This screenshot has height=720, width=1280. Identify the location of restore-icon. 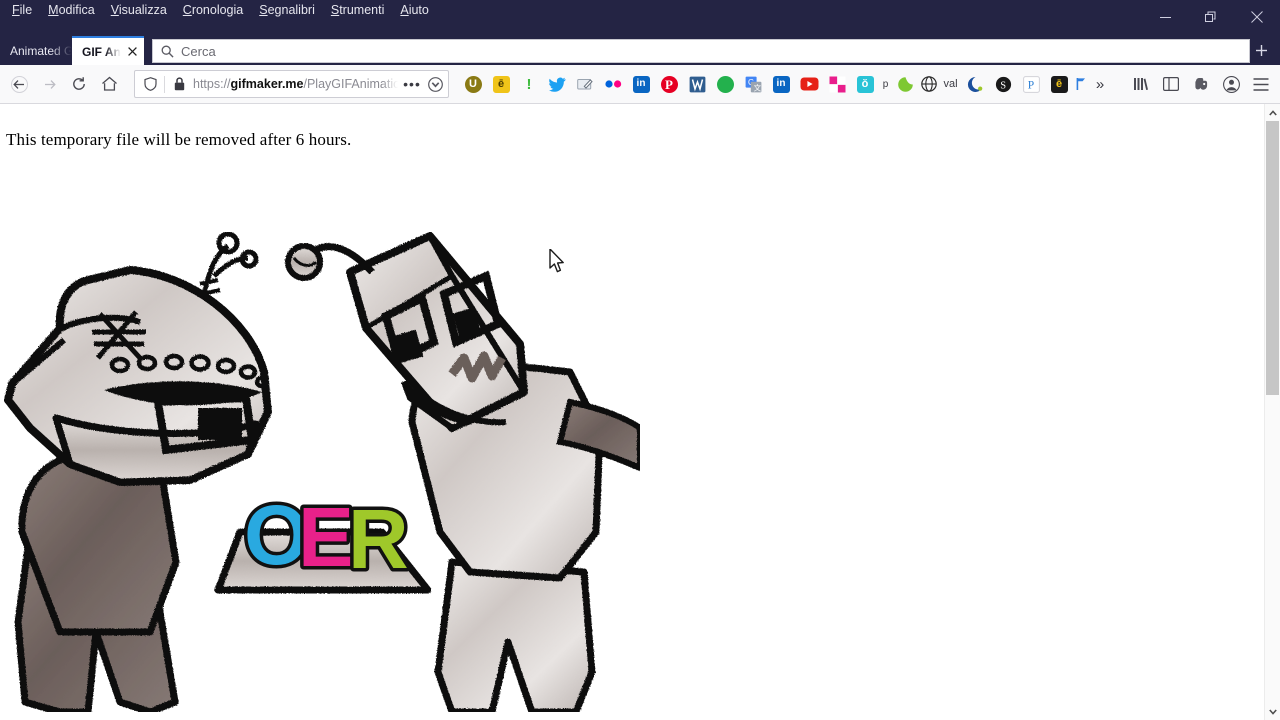
(1210, 16).